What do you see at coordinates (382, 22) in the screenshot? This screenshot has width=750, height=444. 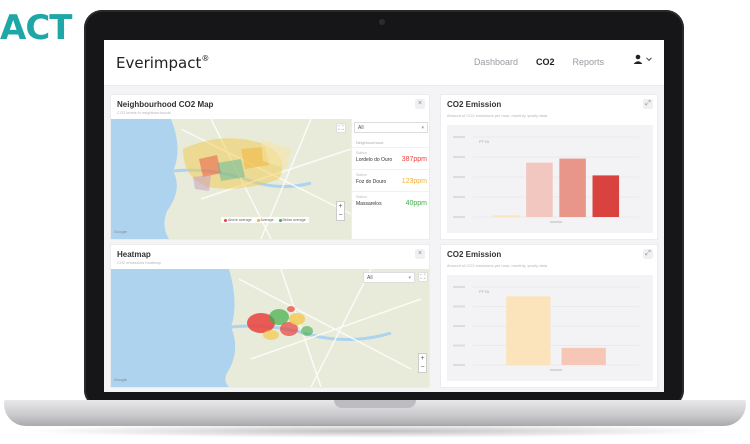 I see `camera` at bounding box center [382, 22].